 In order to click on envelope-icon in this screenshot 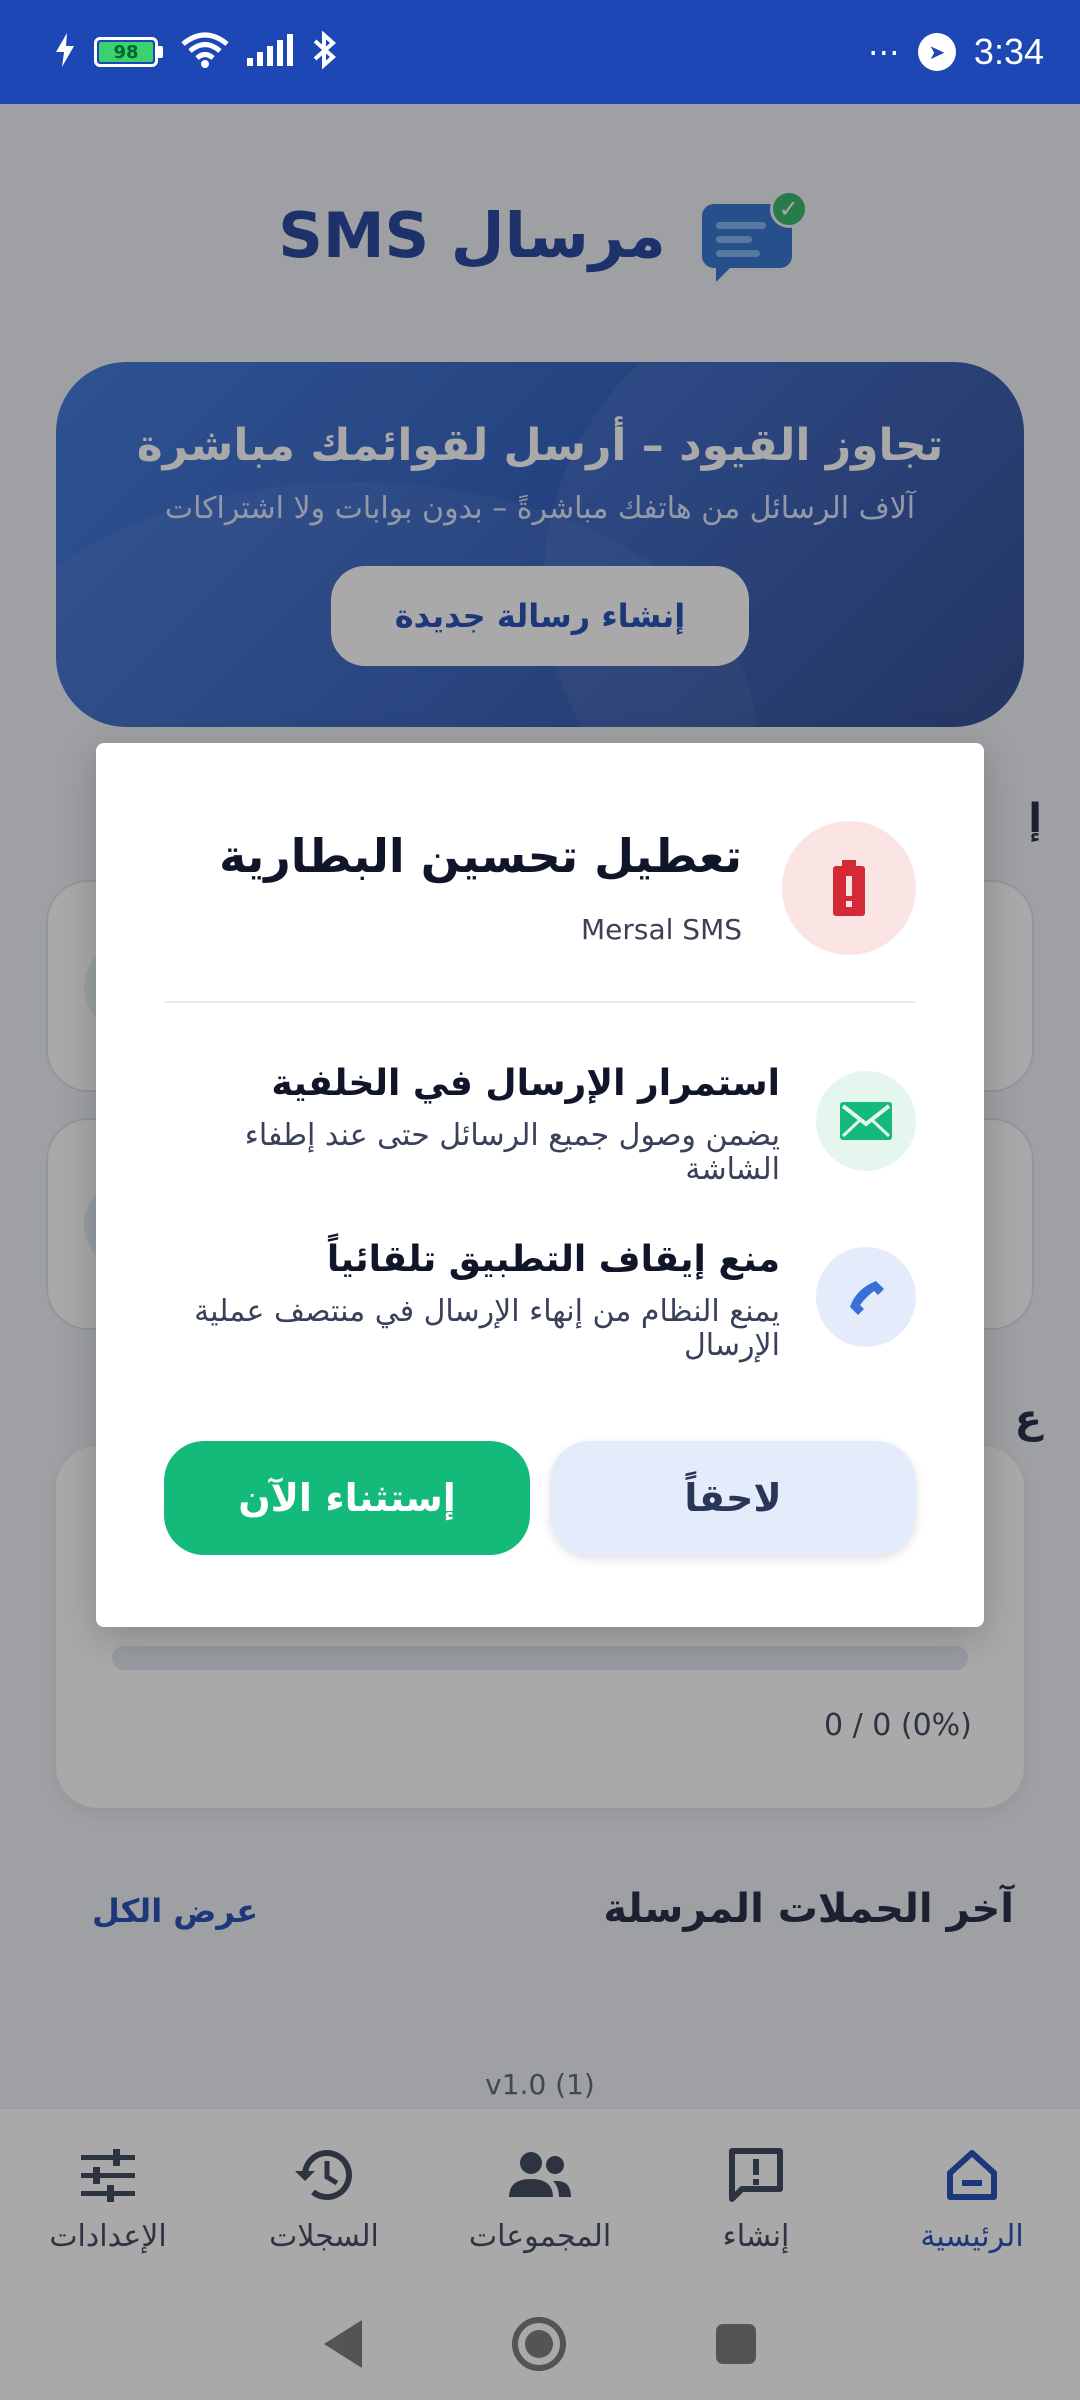, I will do `click(866, 1121)`.